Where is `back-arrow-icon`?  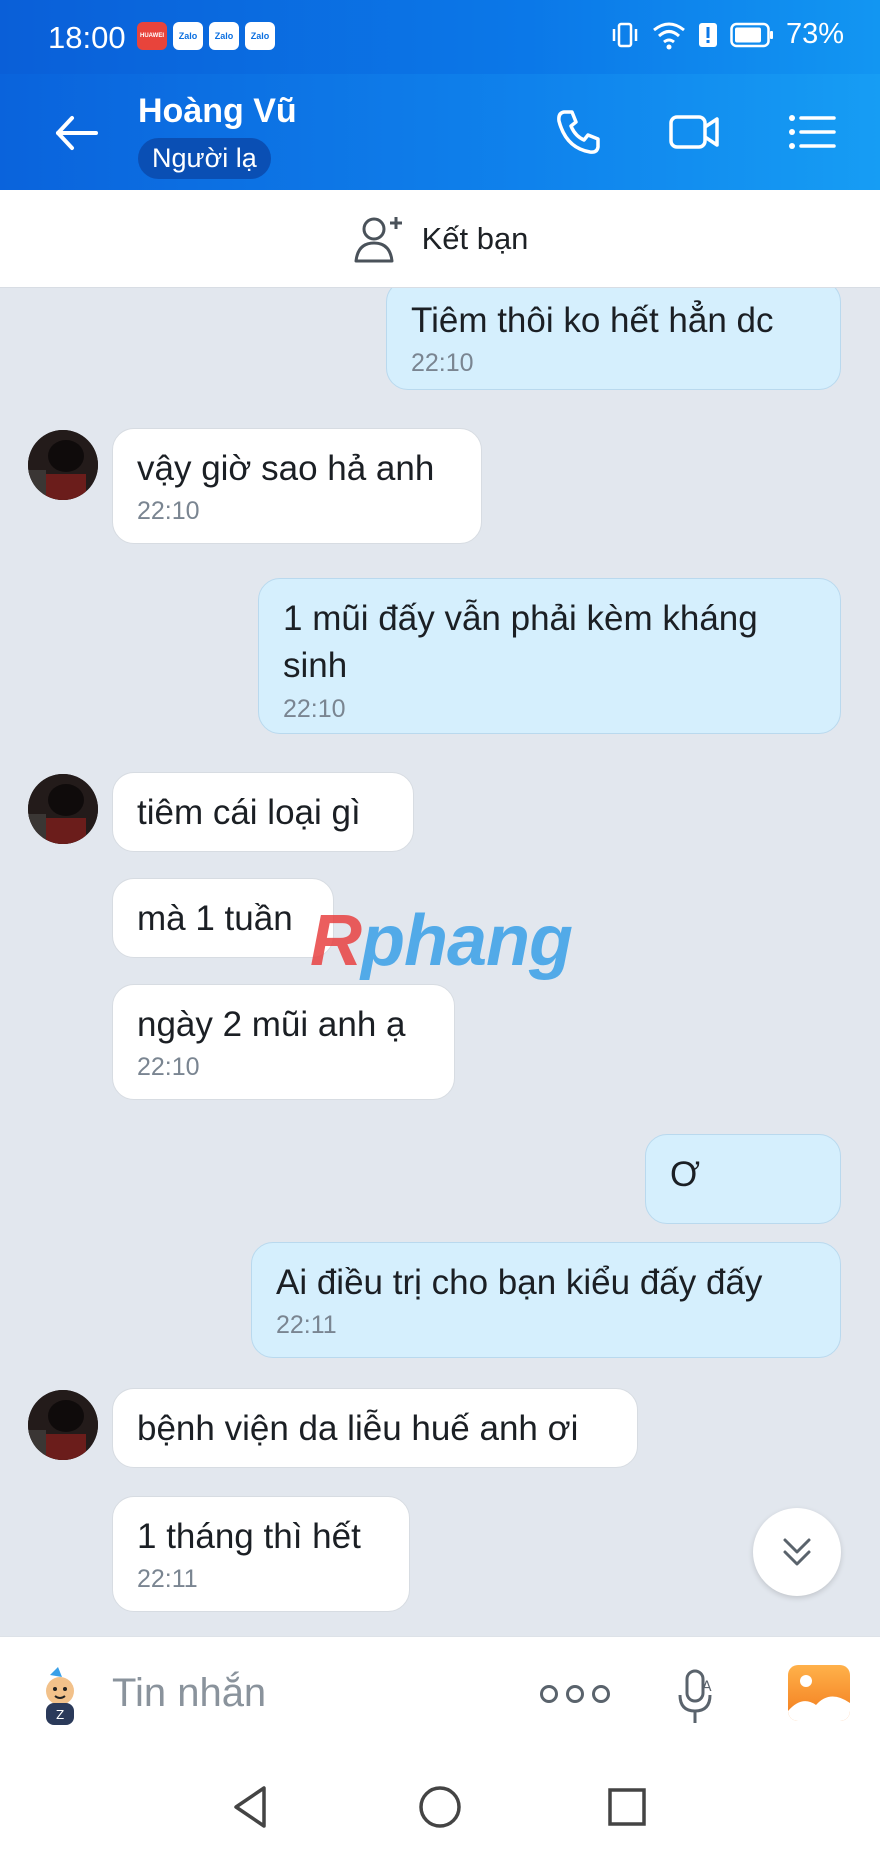
back-arrow-icon is located at coordinates (77, 133).